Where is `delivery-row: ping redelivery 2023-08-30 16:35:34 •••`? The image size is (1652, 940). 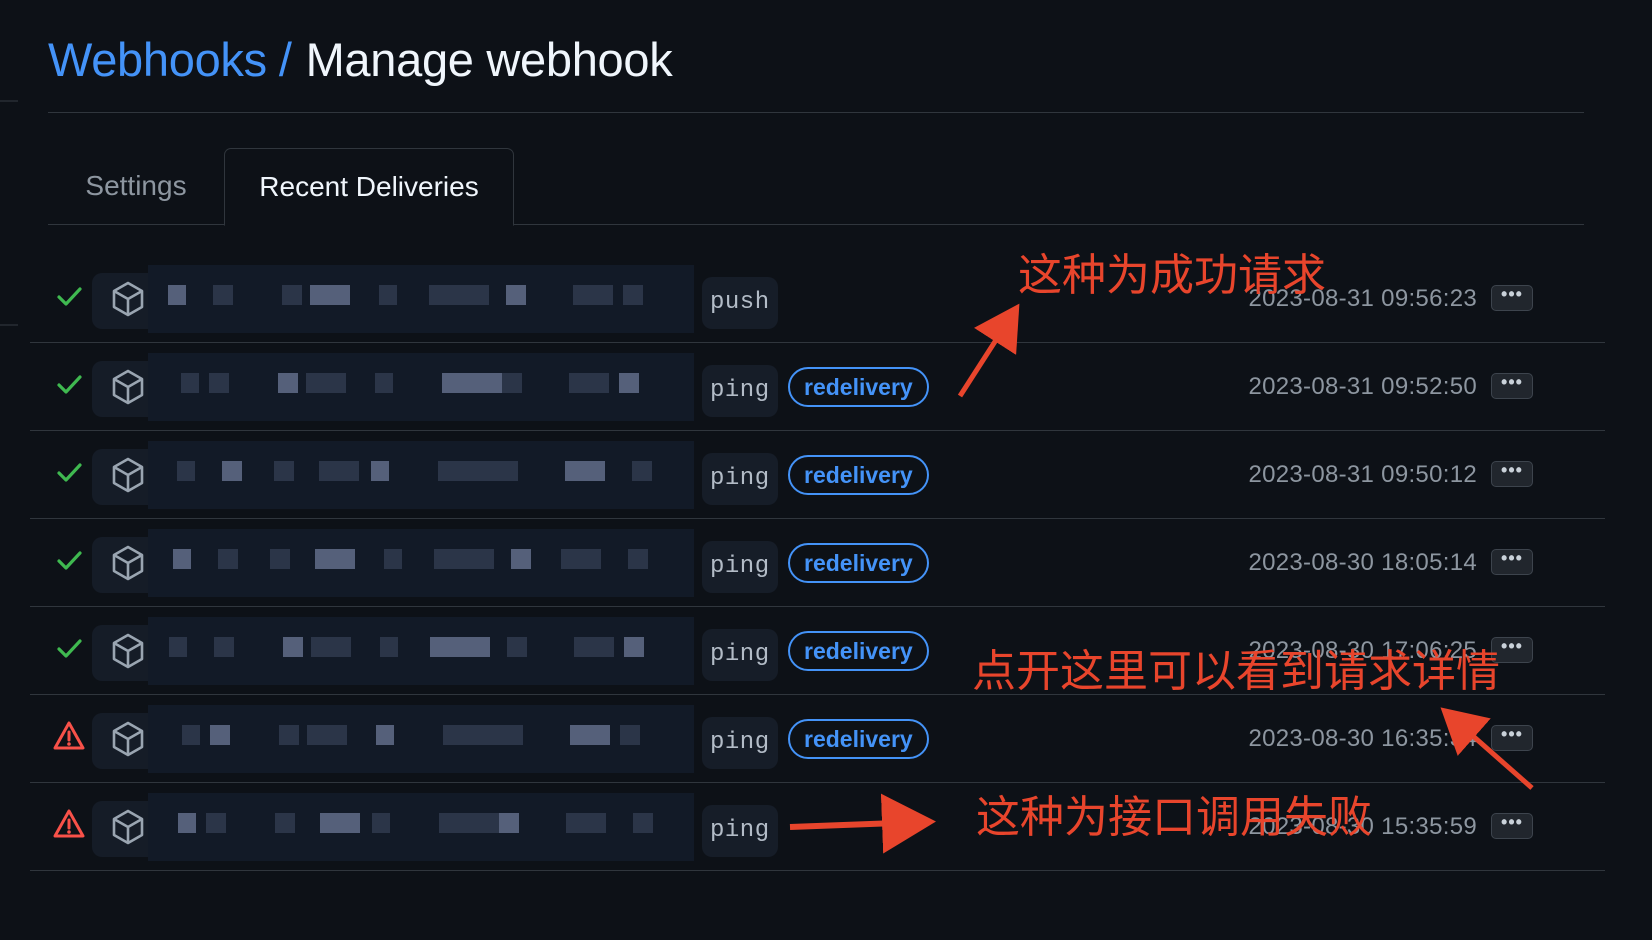
delivery-row: ping redelivery 2023-08-30 16:35:34 ••• is located at coordinates (817, 739).